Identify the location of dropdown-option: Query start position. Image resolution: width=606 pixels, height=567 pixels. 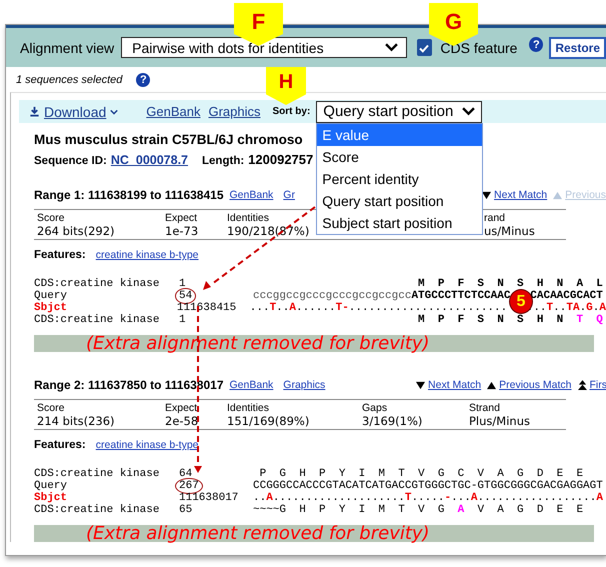
(399, 201).